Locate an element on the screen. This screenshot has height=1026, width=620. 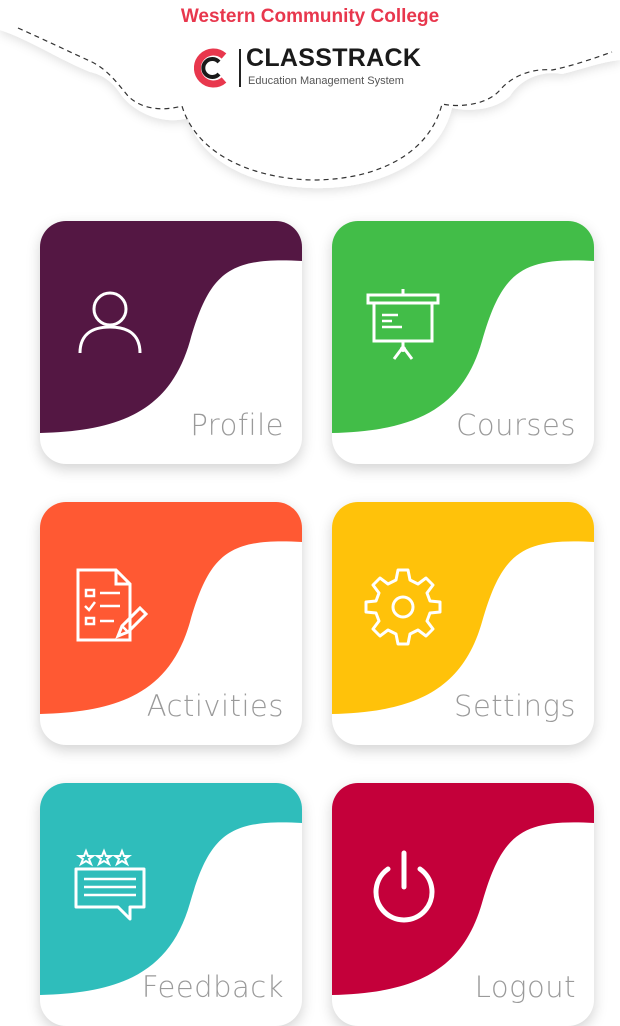
checklist-document-icon is located at coordinates (112, 605).